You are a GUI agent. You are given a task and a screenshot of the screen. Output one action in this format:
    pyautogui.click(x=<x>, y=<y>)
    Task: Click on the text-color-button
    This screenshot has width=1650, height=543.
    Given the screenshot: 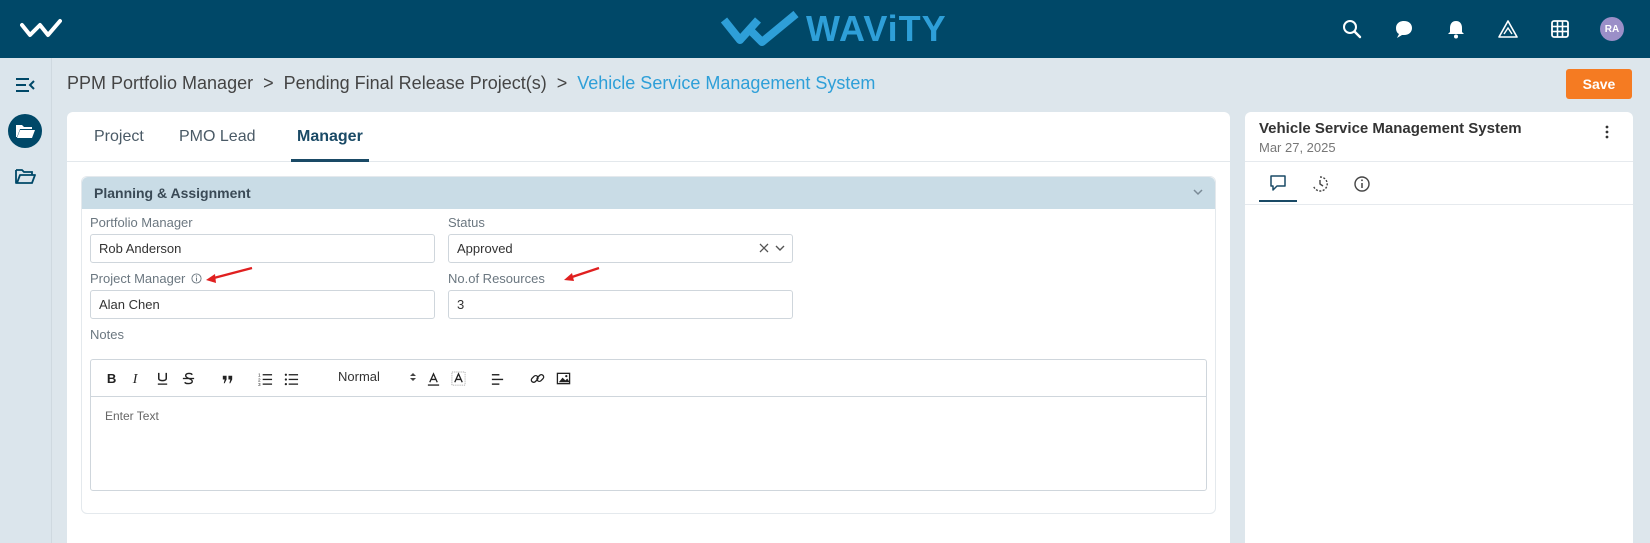 What is the action you would take?
    pyautogui.click(x=433, y=378)
    